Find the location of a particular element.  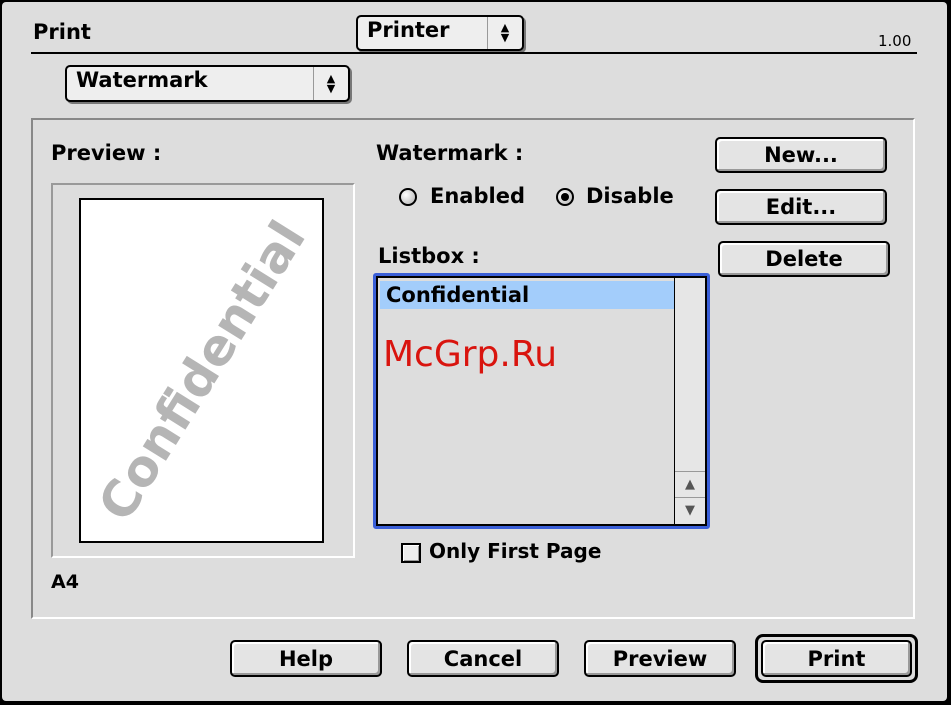

dialog-title: Print is located at coordinates (62, 32).